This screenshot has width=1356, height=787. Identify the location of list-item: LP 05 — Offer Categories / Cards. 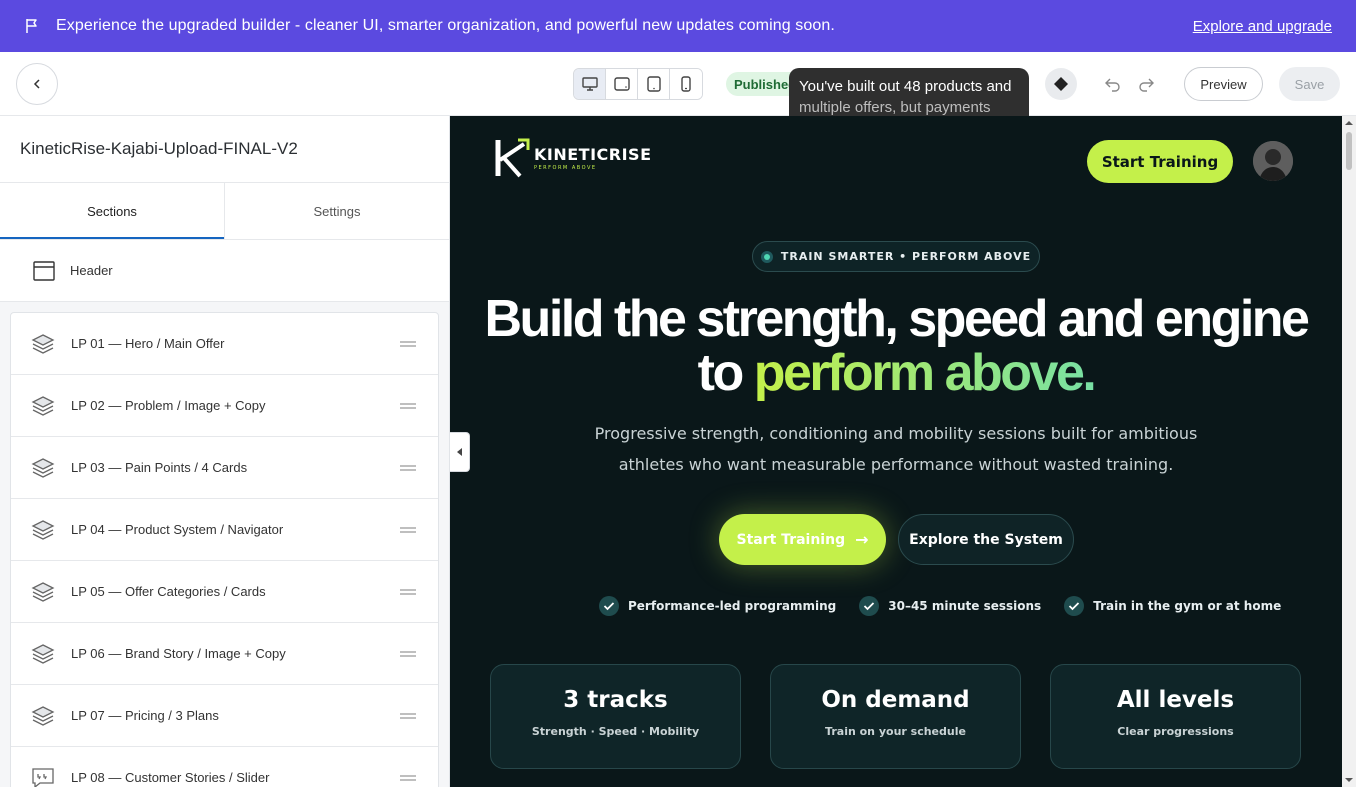
(224, 592).